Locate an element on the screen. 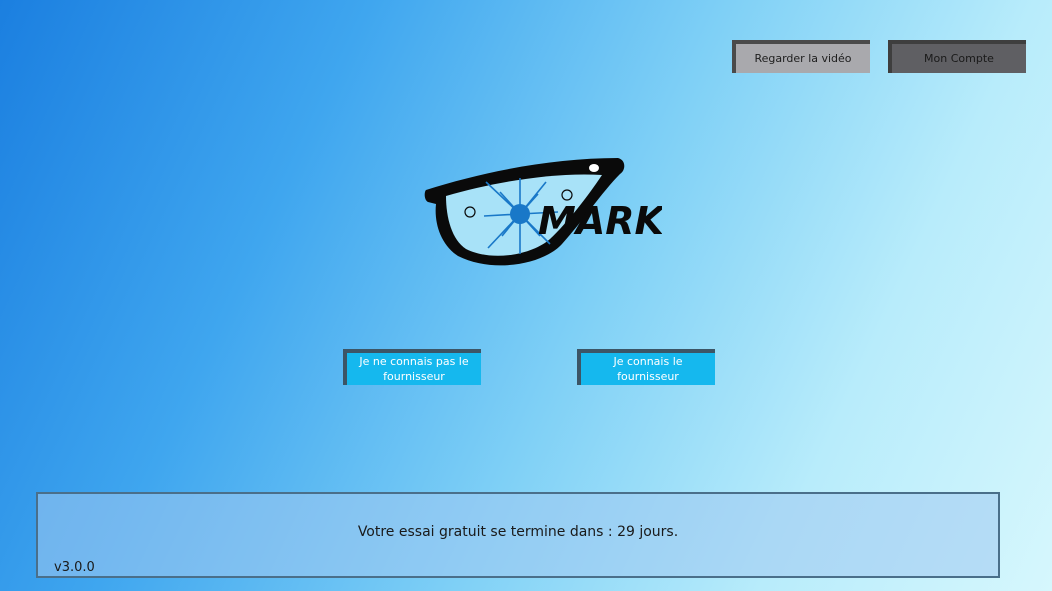  known-supplier-button: Je connais le fournisseur is located at coordinates (646, 367).